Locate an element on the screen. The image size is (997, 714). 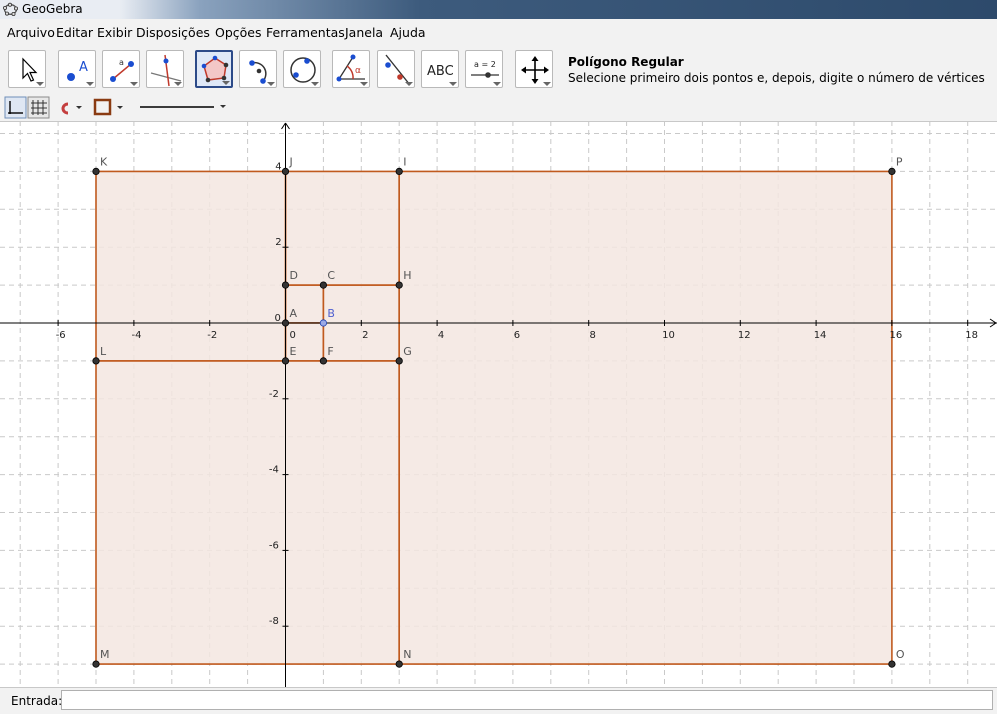
tool-text: ABC is located at coordinates (440, 69).